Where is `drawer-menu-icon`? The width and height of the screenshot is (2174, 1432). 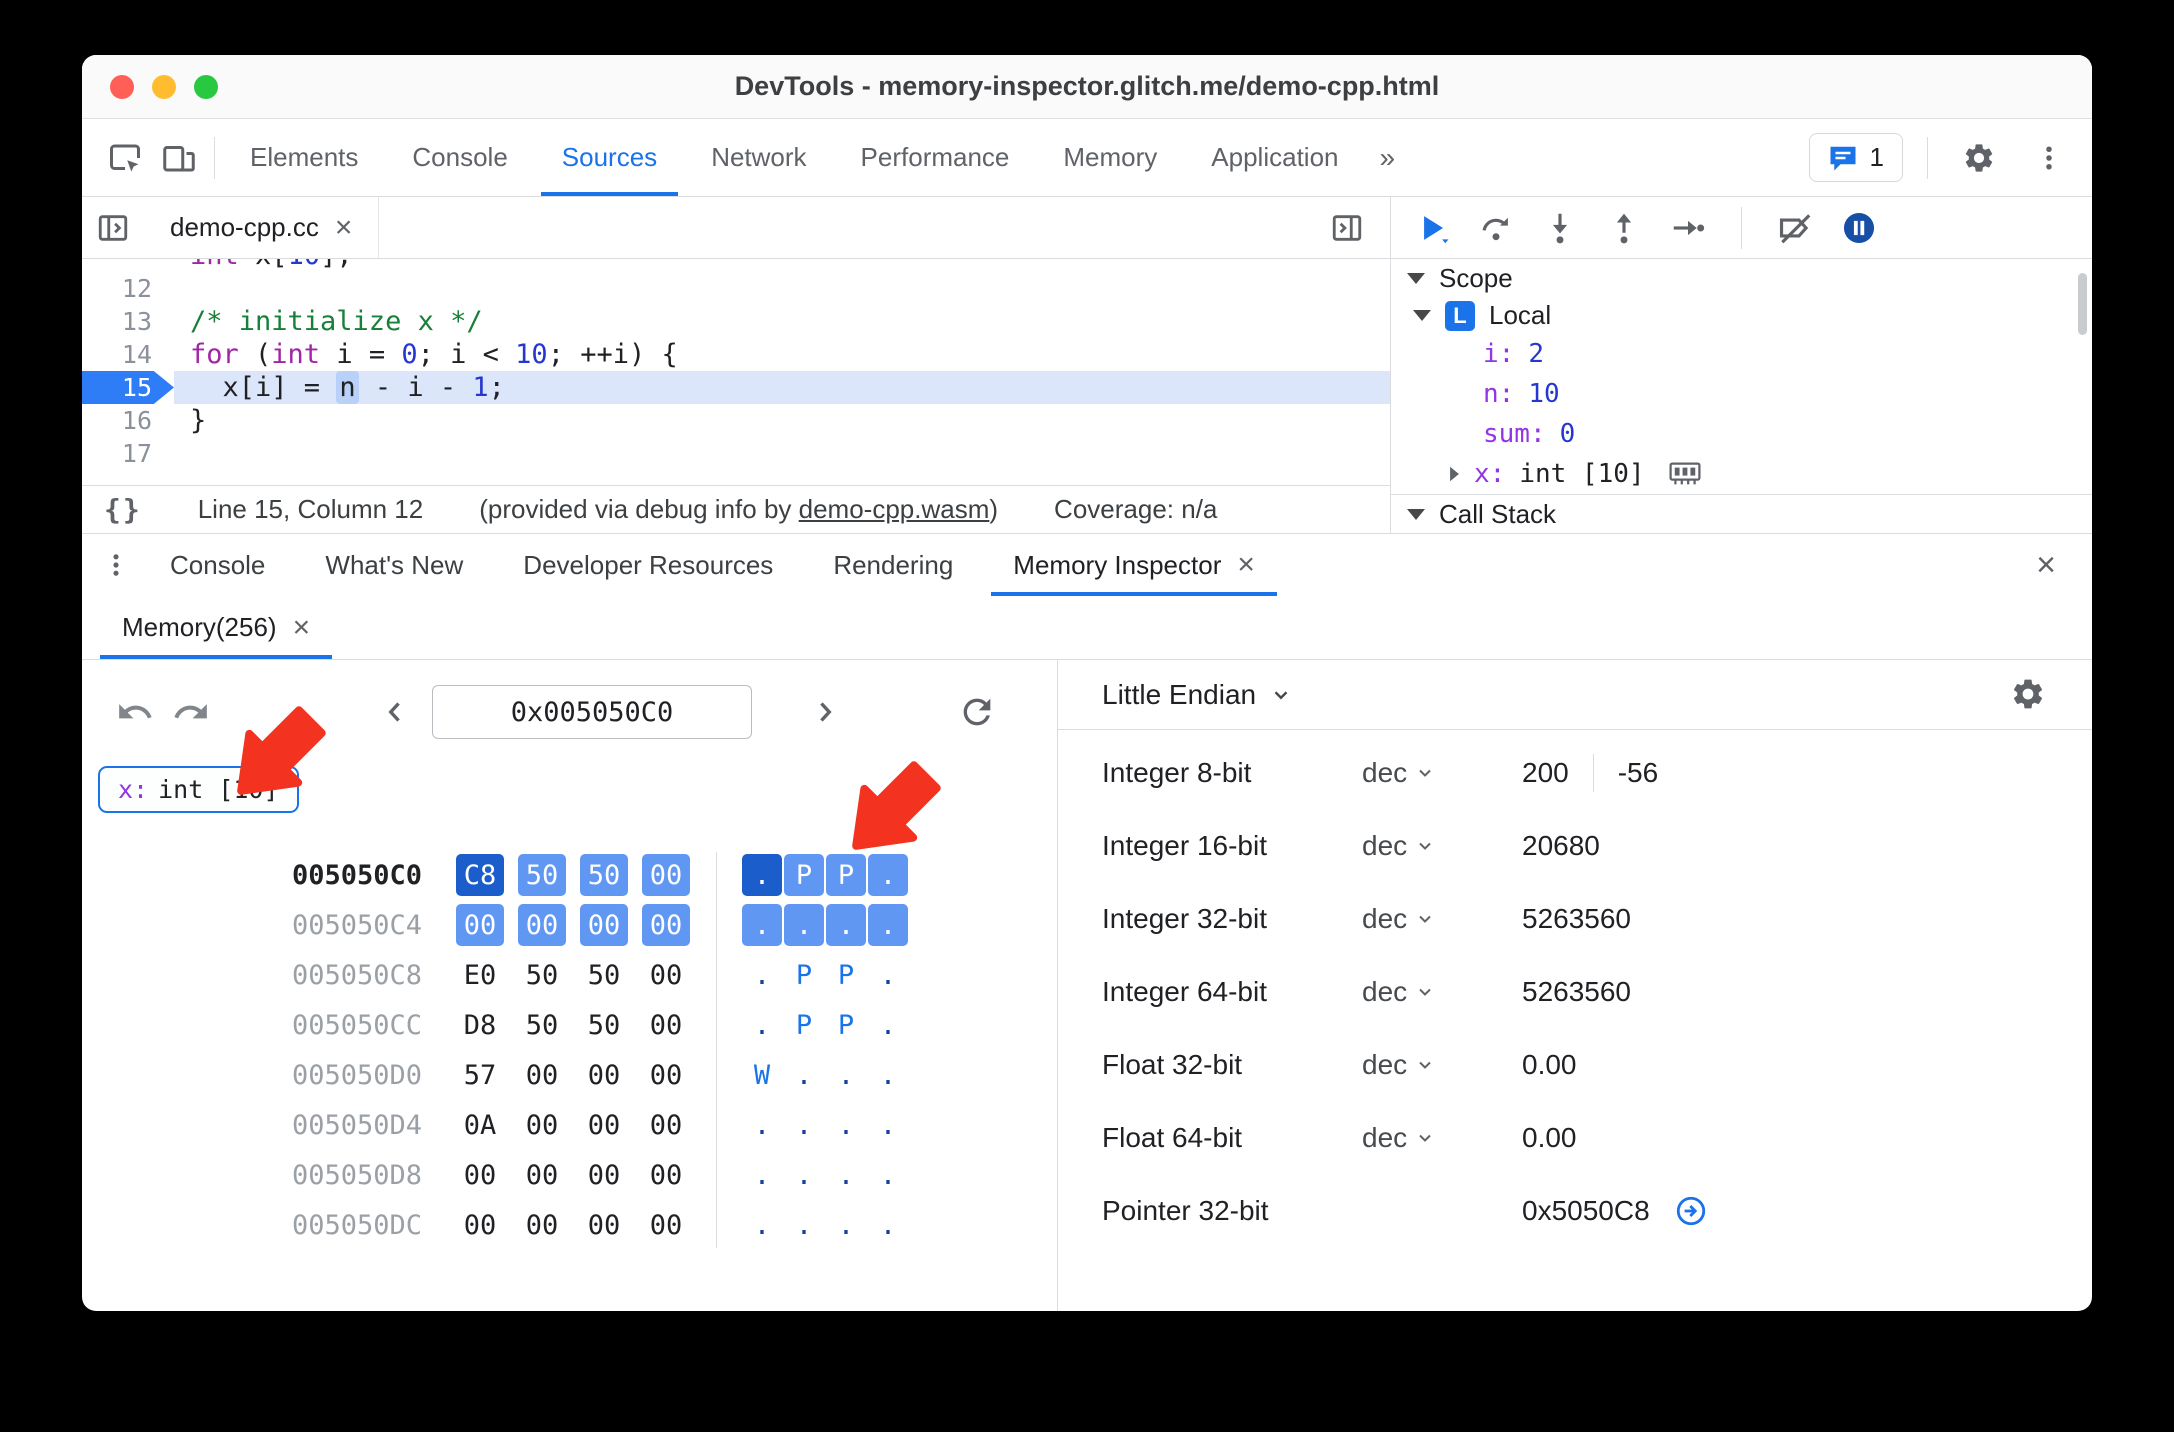
drawer-menu-icon is located at coordinates (116, 565).